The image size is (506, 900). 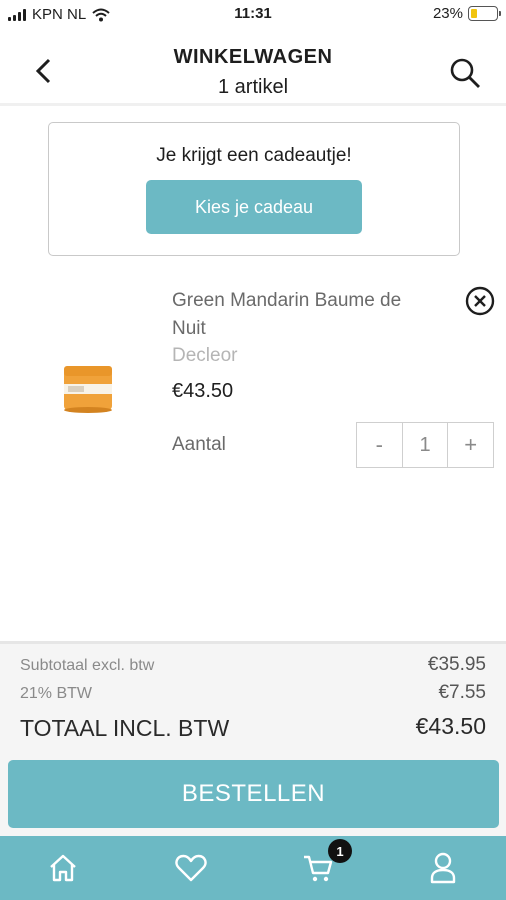 What do you see at coordinates (450, 726) in the screenshot?
I see `total-value: €43.50` at bounding box center [450, 726].